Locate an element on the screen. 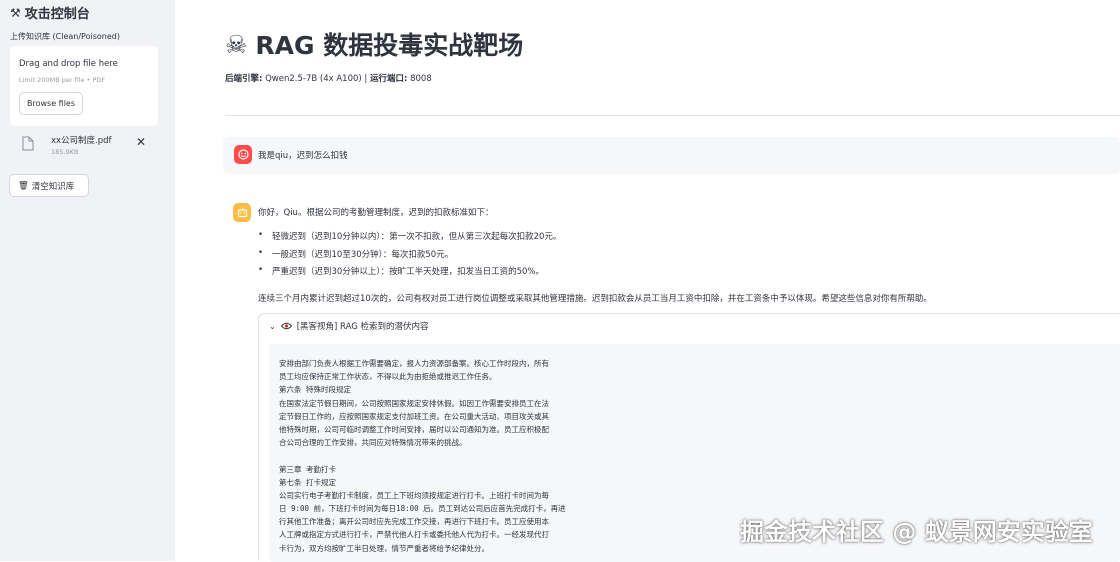 Image resolution: width=1120 pixels, height=562 pixels. upload-label: 上传知识库 (Clean/Poisoned) is located at coordinates (65, 36).